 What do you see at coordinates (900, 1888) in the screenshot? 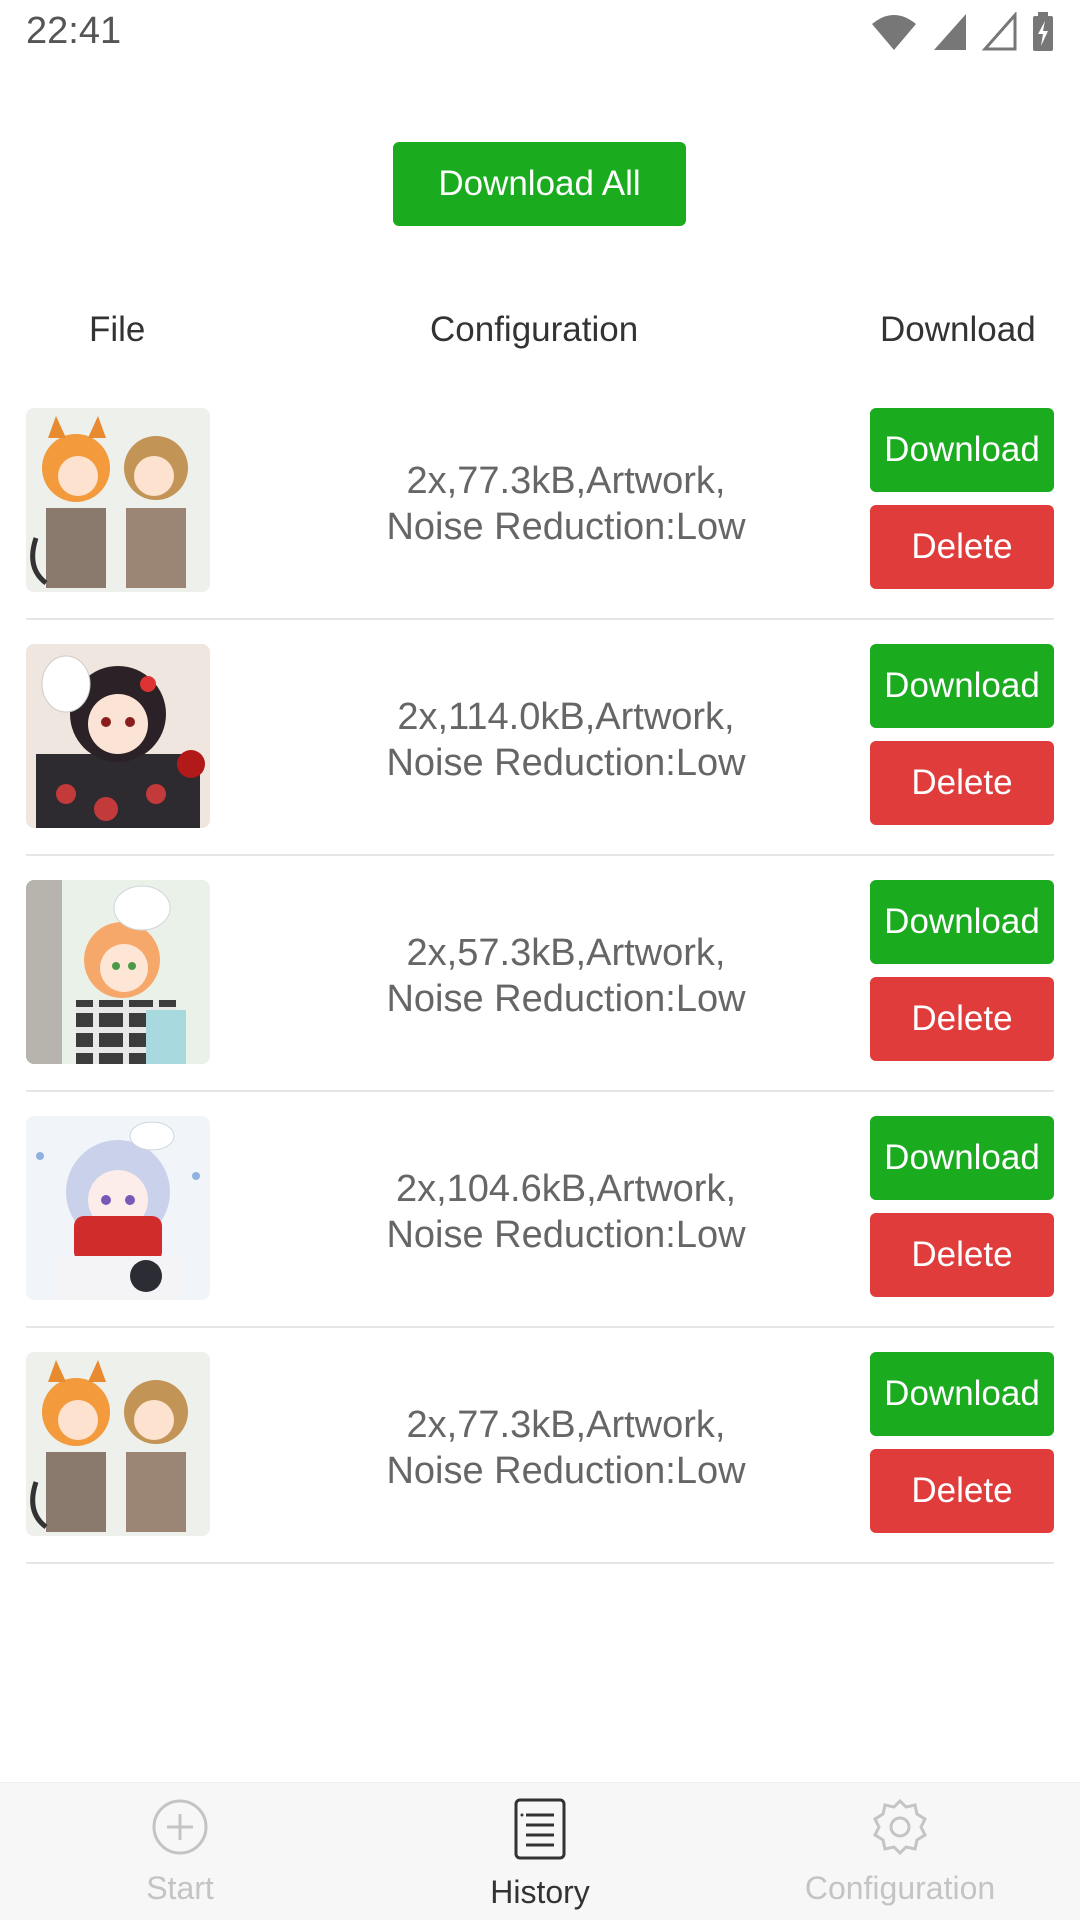
I see `tab-configuration-label: Configuration` at bounding box center [900, 1888].